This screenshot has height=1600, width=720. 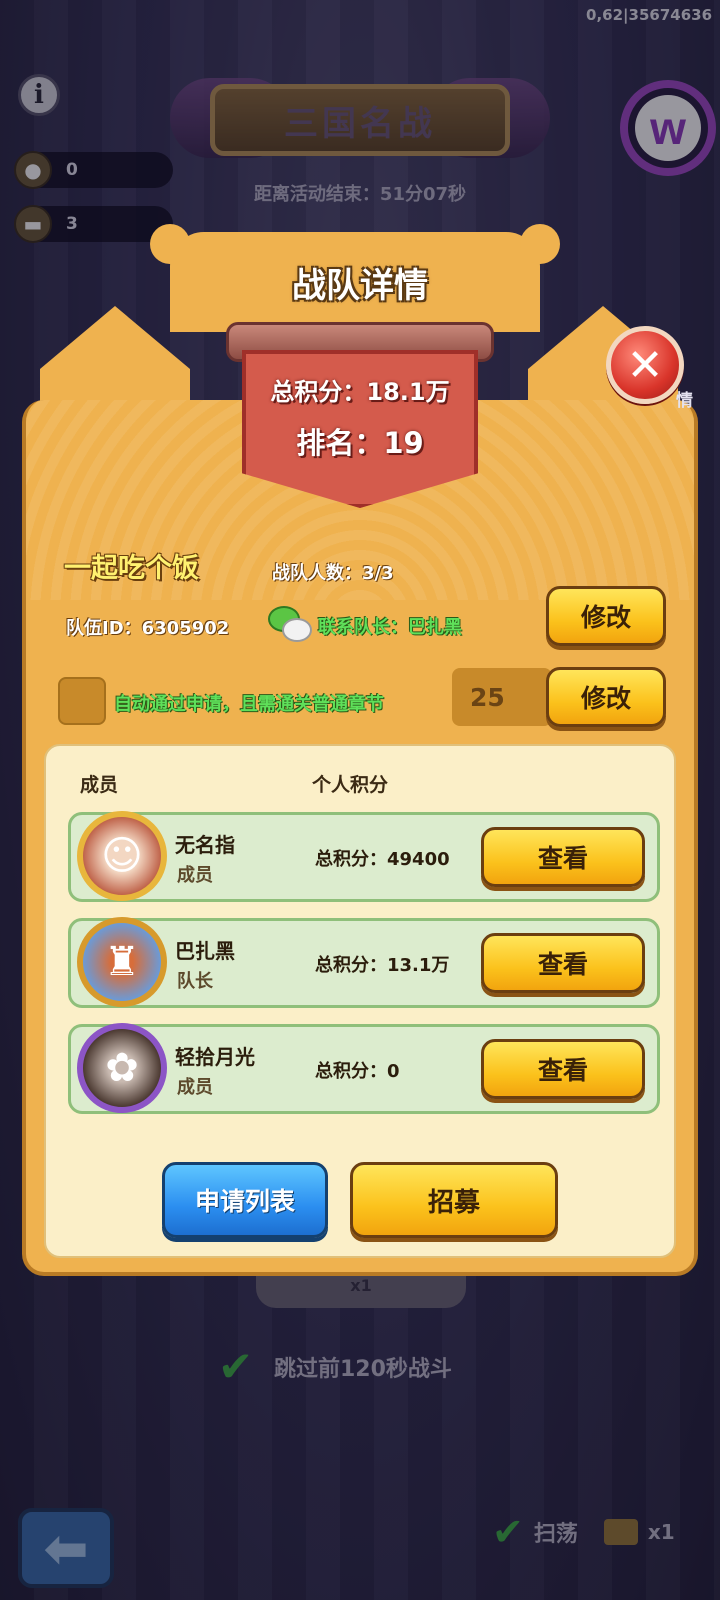 What do you see at coordinates (333, 573) in the screenshot?
I see `team-member-count: 战队人数：3/3` at bounding box center [333, 573].